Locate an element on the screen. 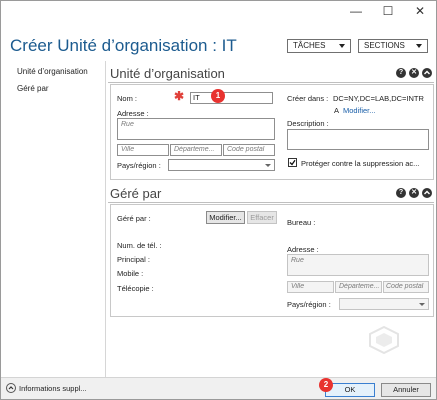 The image size is (437, 400). manager-street-placeholder: Rue is located at coordinates (297, 260).